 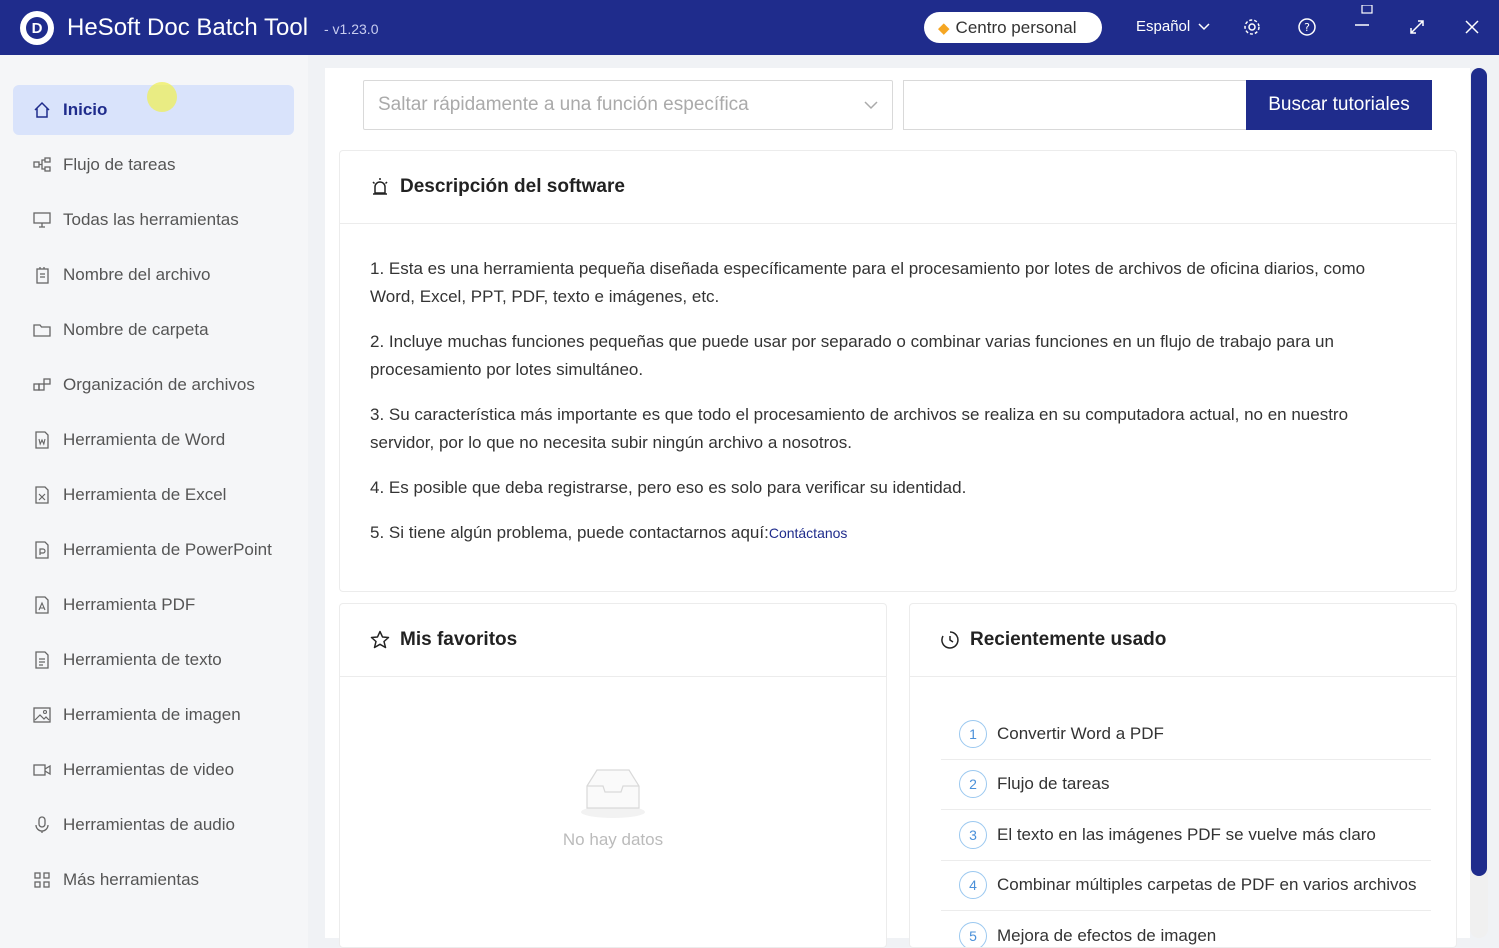 I want to click on app-version: - v1.23.0, so click(x=351, y=29).